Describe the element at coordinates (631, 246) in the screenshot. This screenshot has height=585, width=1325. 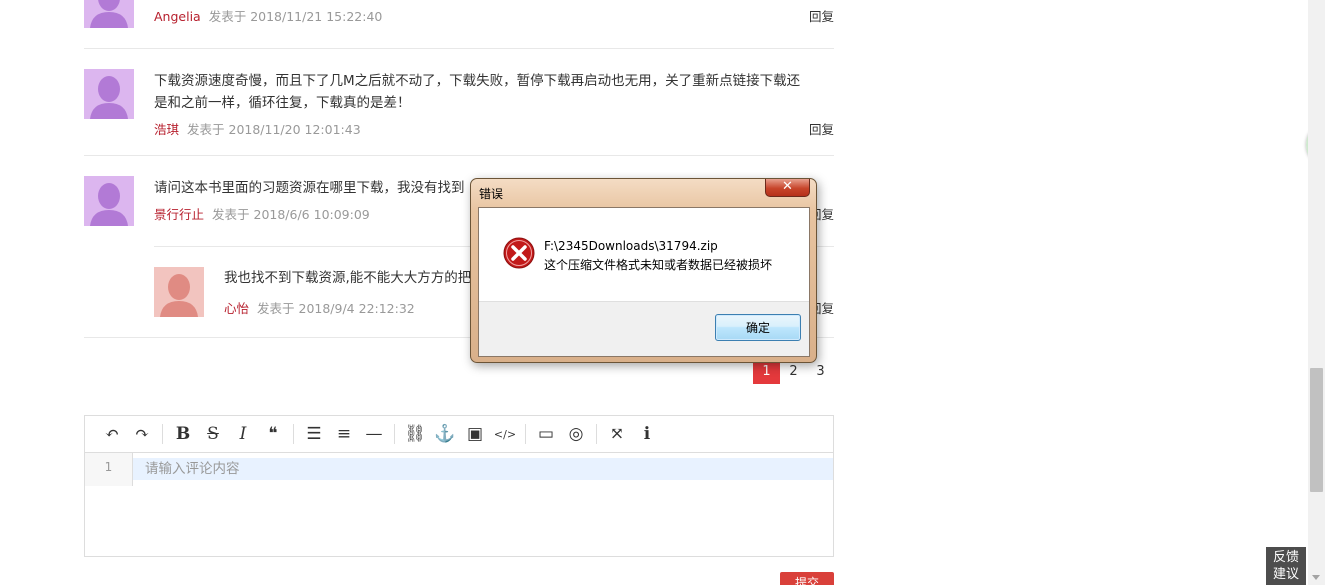
I see `dialog-file-path: F:\2345Downloads\31794.zip` at that location.